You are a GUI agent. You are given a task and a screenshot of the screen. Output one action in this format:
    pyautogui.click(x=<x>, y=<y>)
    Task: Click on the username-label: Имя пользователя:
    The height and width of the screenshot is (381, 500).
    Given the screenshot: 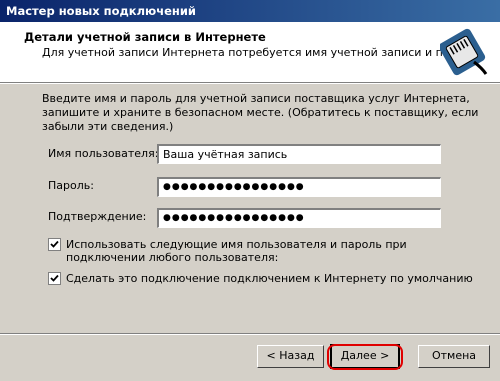 What is the action you would take?
    pyautogui.click(x=103, y=153)
    